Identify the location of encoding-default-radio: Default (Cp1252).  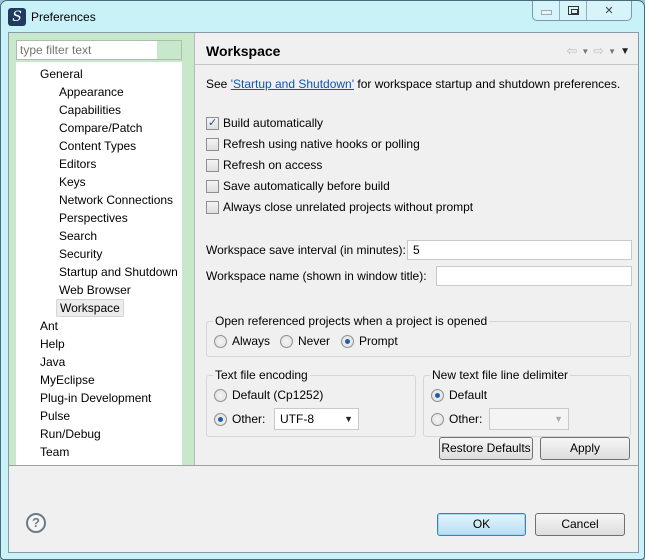
(268, 395).